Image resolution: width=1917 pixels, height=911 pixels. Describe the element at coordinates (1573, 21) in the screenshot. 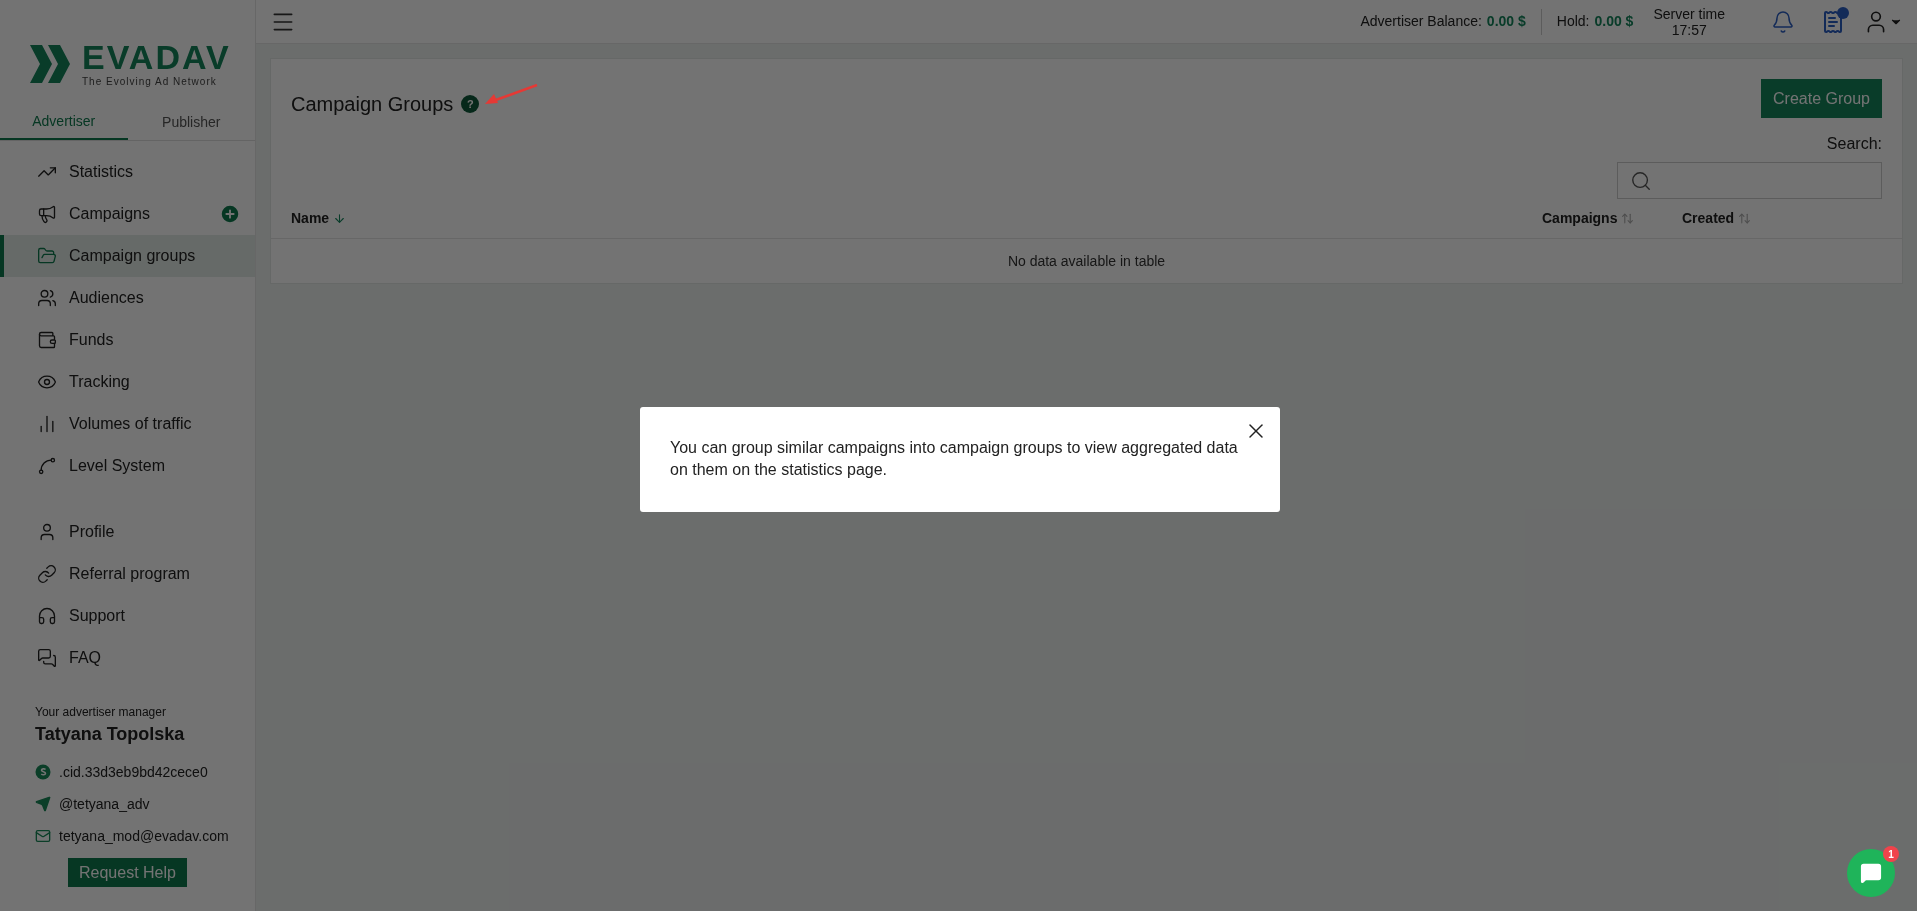

I see `hold-label: Hold:` at that location.